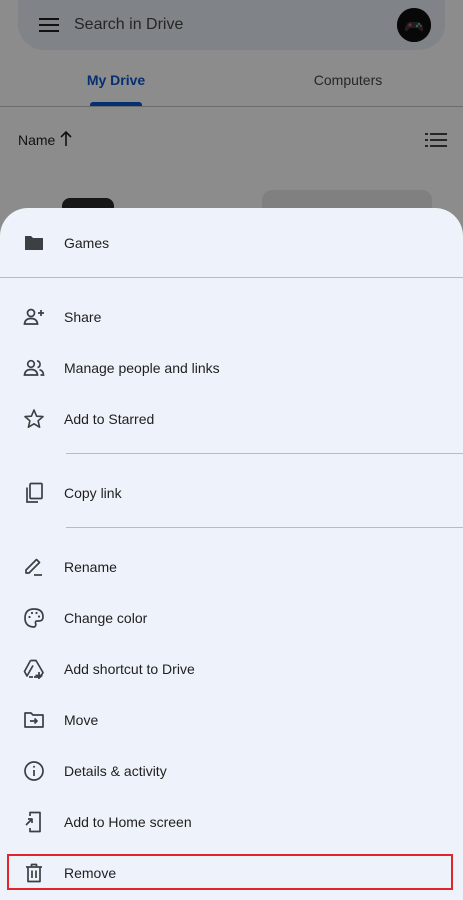 Image resolution: width=463 pixels, height=900 pixels. I want to click on menu-item-rename: Rename, so click(231, 567).